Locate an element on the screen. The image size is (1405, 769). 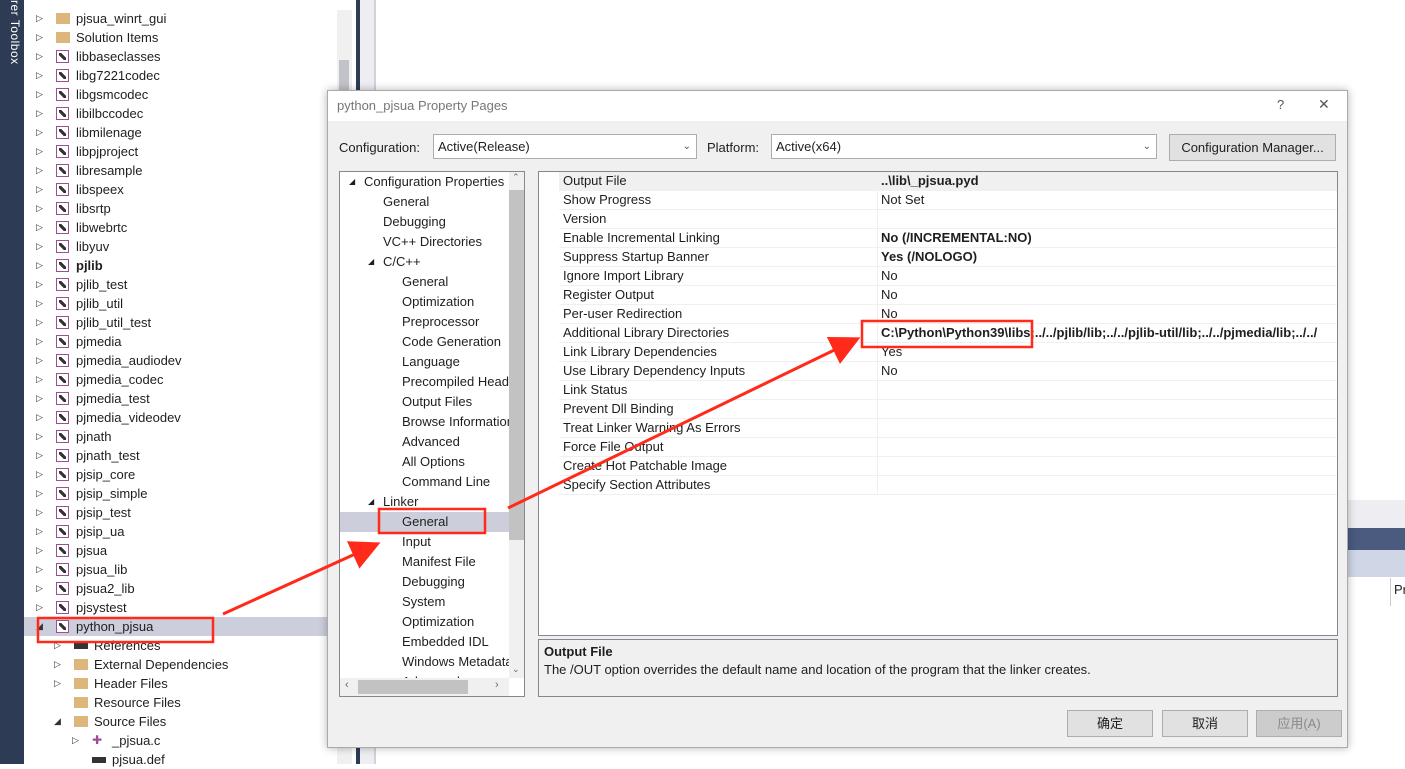
highlight-box-lib-dir is located at coordinates (947, 334).